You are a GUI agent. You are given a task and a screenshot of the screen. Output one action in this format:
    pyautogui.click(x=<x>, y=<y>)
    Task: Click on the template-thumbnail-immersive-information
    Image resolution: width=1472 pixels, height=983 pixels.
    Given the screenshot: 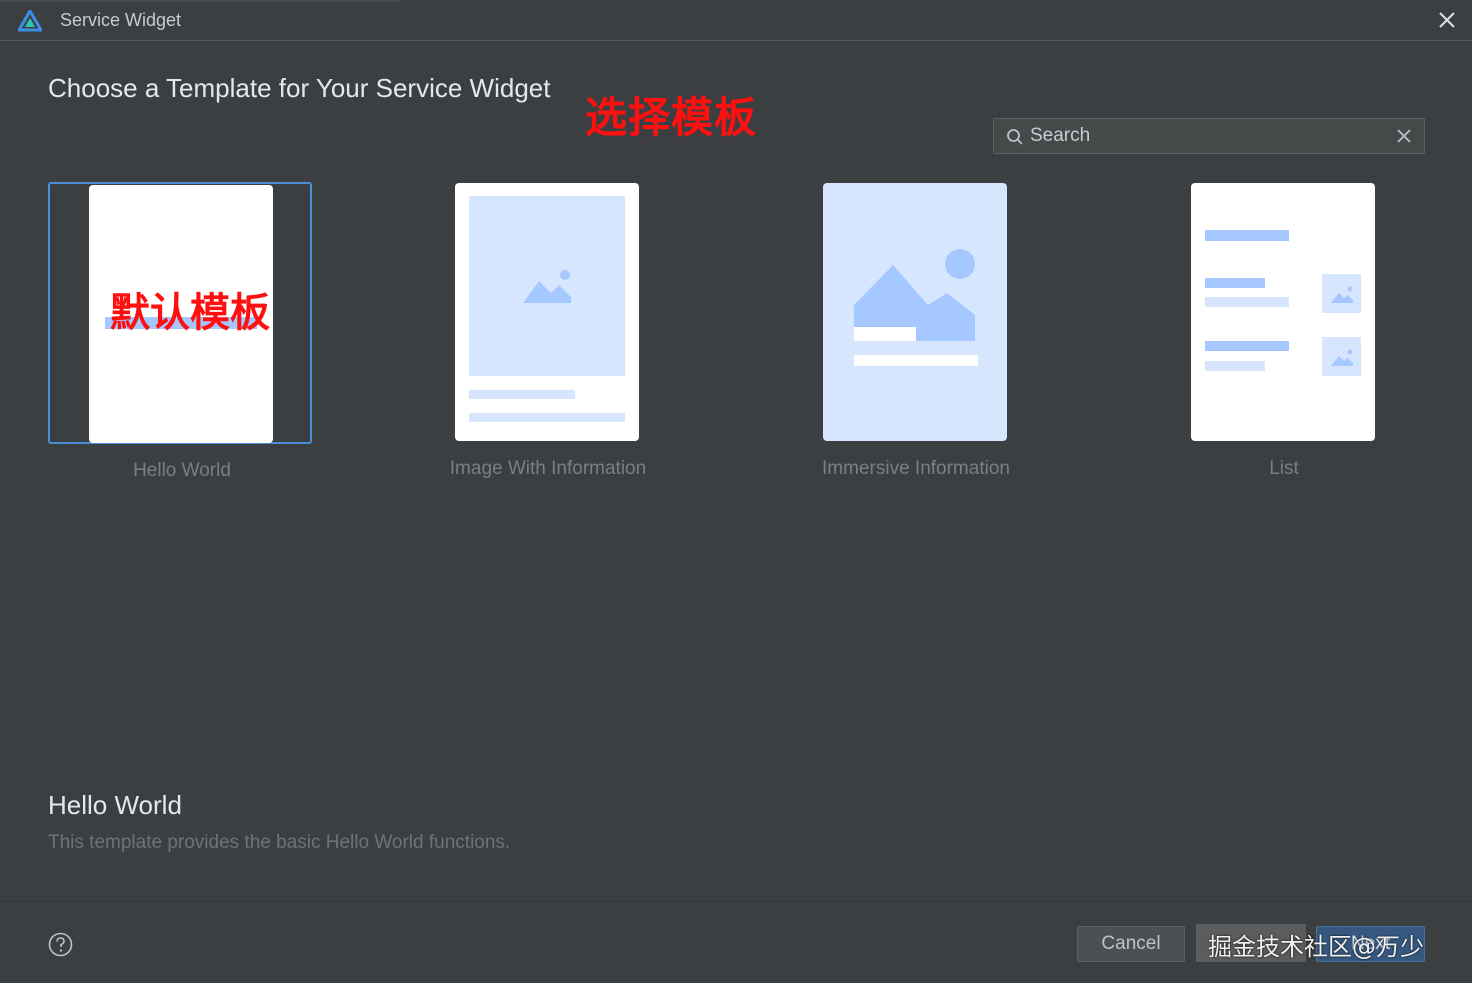 What is the action you would take?
    pyautogui.click(x=915, y=312)
    